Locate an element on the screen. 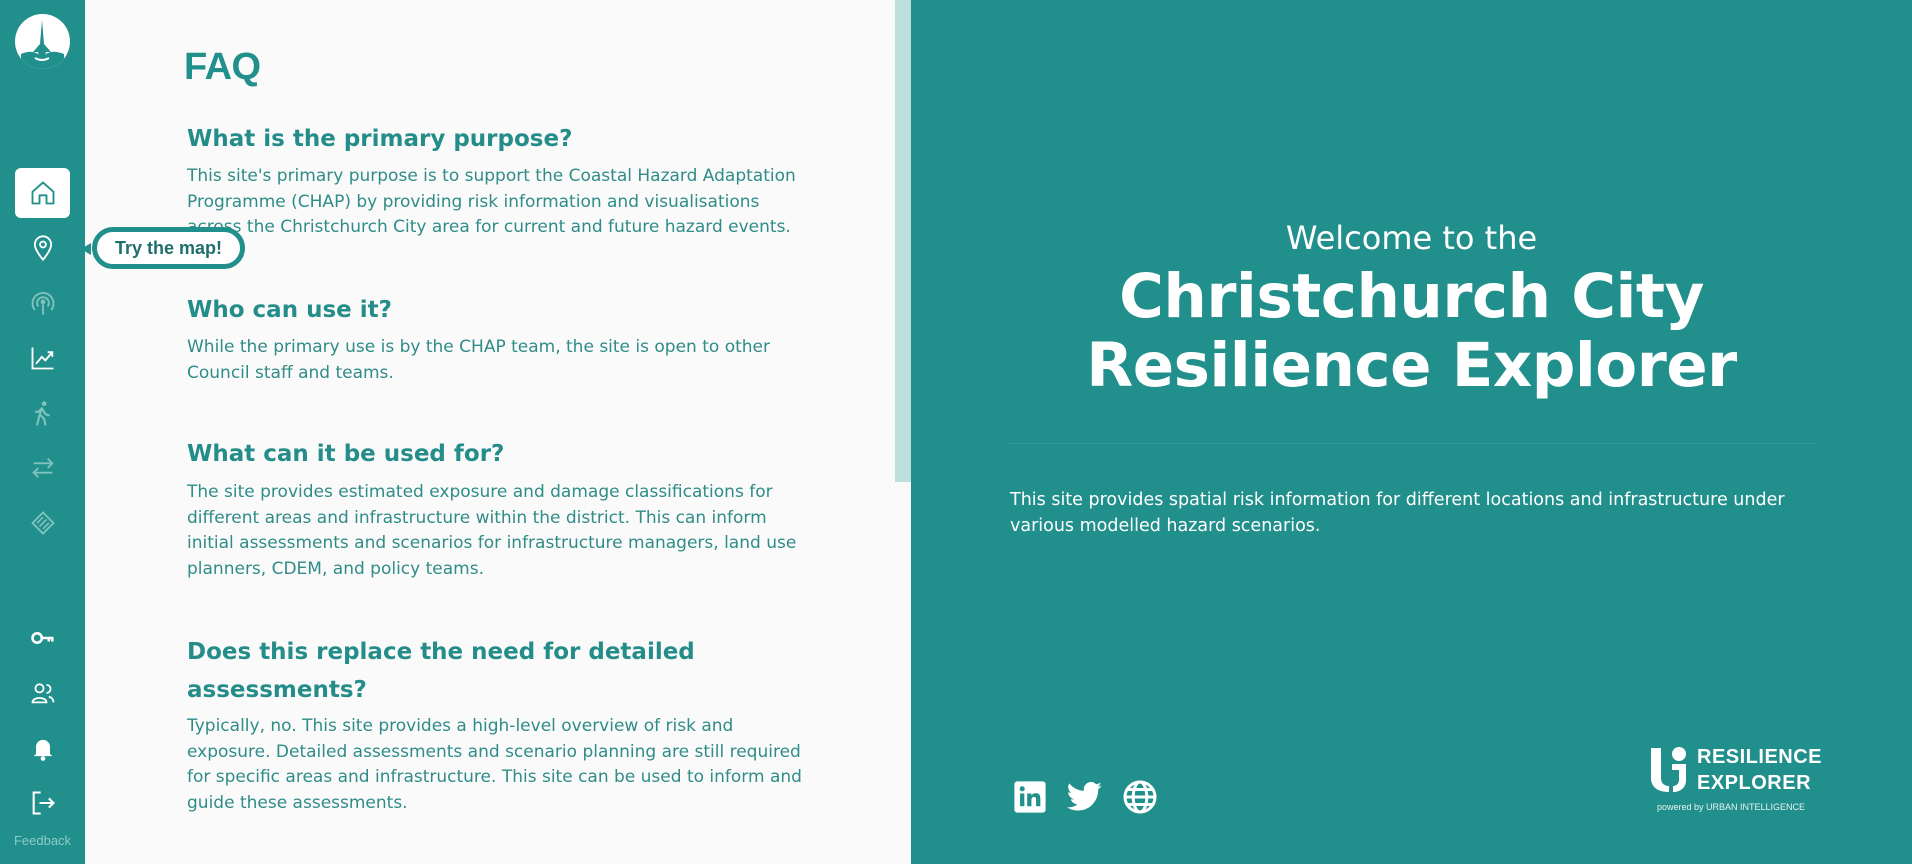  city-logo is located at coordinates (42, 41).